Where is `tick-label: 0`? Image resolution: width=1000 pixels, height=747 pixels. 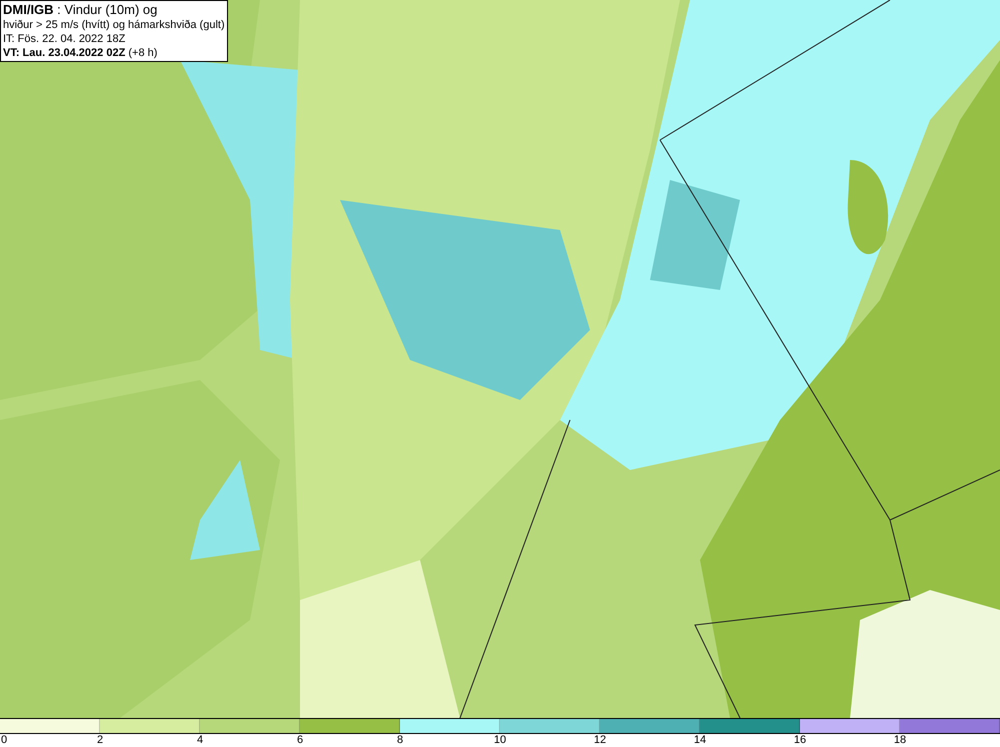 tick-label: 0 is located at coordinates (4, 740).